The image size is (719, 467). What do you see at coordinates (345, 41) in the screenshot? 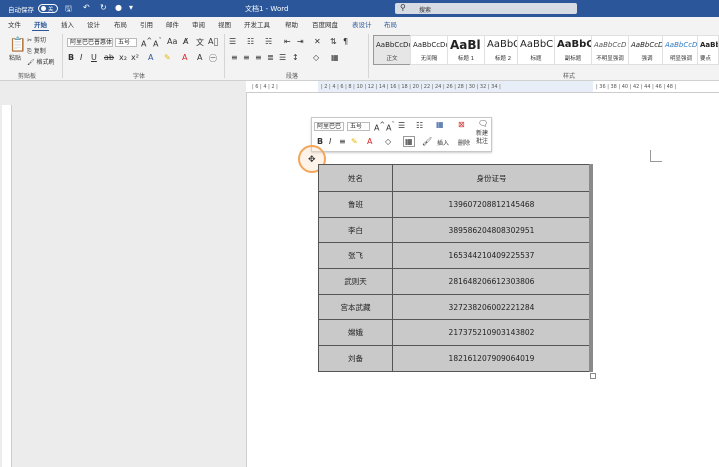
I see `show-marks-icon: ¶` at bounding box center [345, 41].